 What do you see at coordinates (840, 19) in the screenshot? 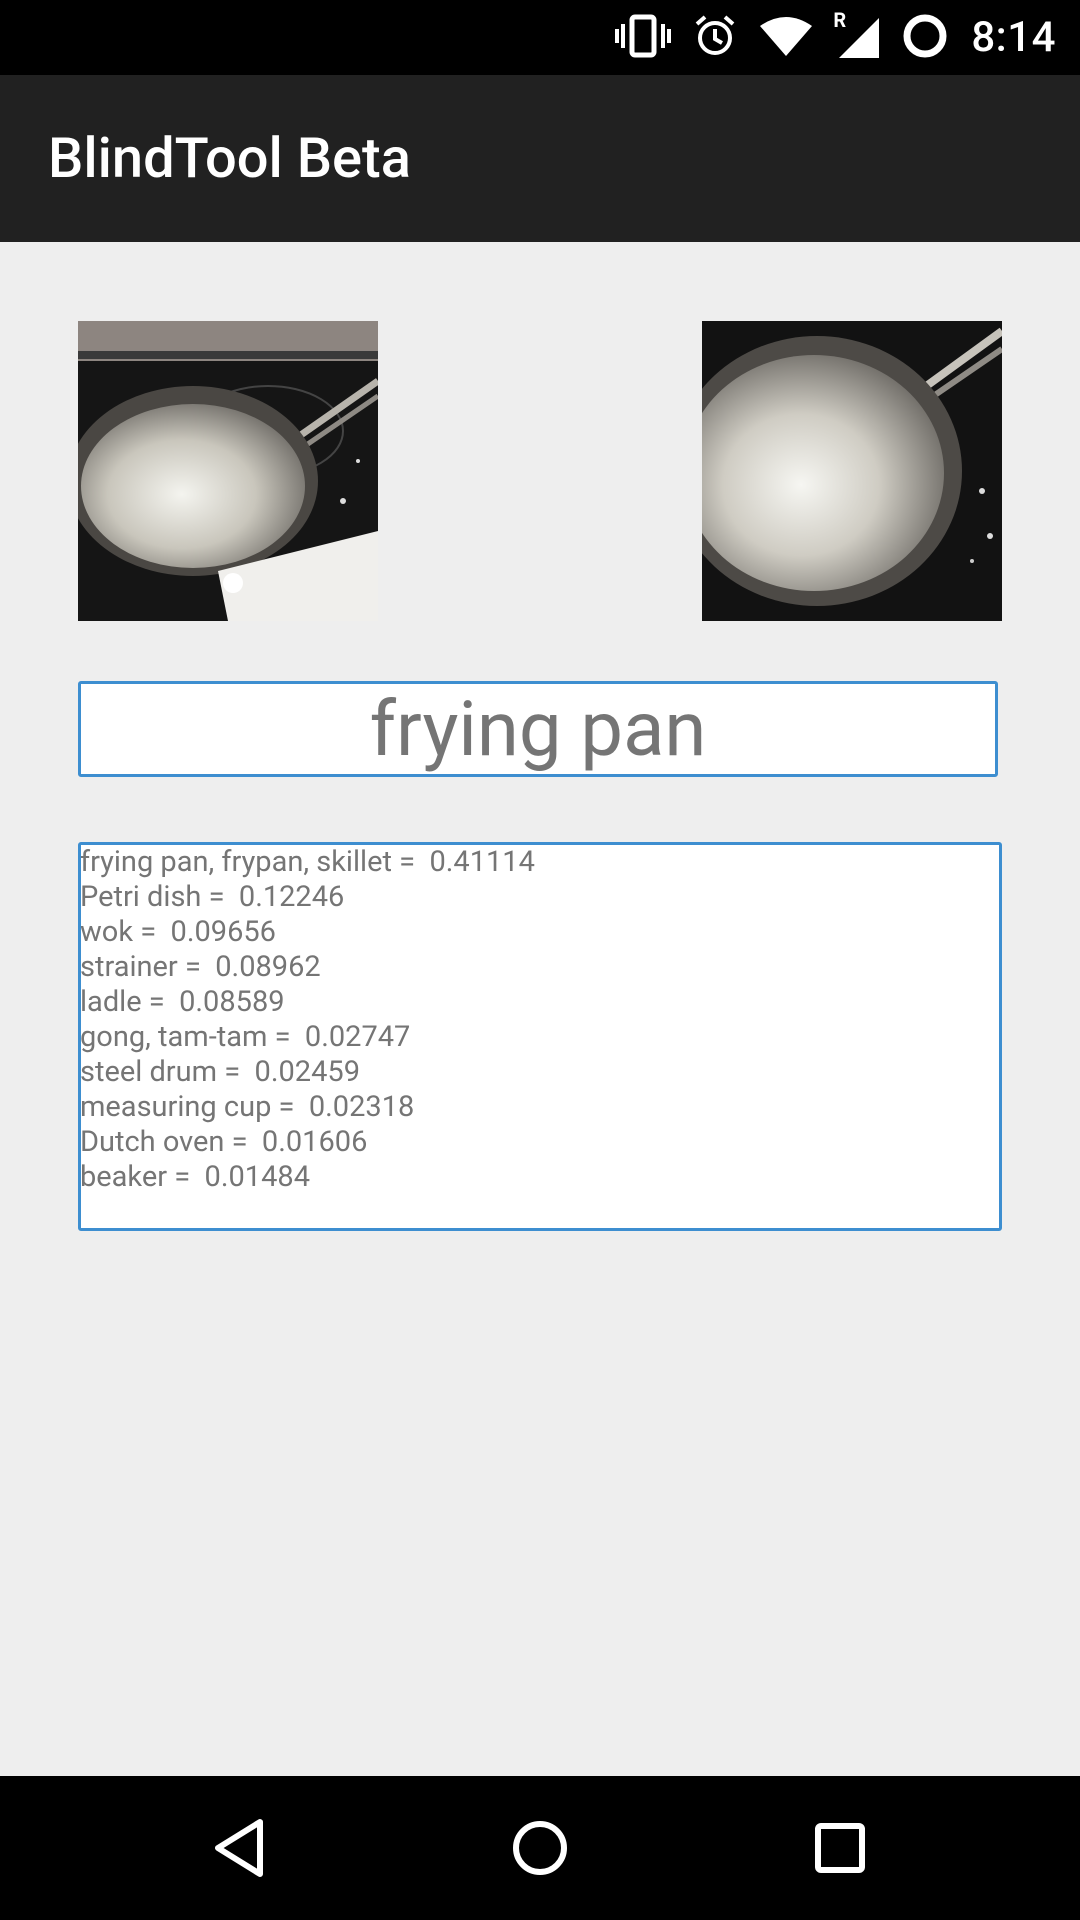
I see `roaming-indicator: R` at bounding box center [840, 19].